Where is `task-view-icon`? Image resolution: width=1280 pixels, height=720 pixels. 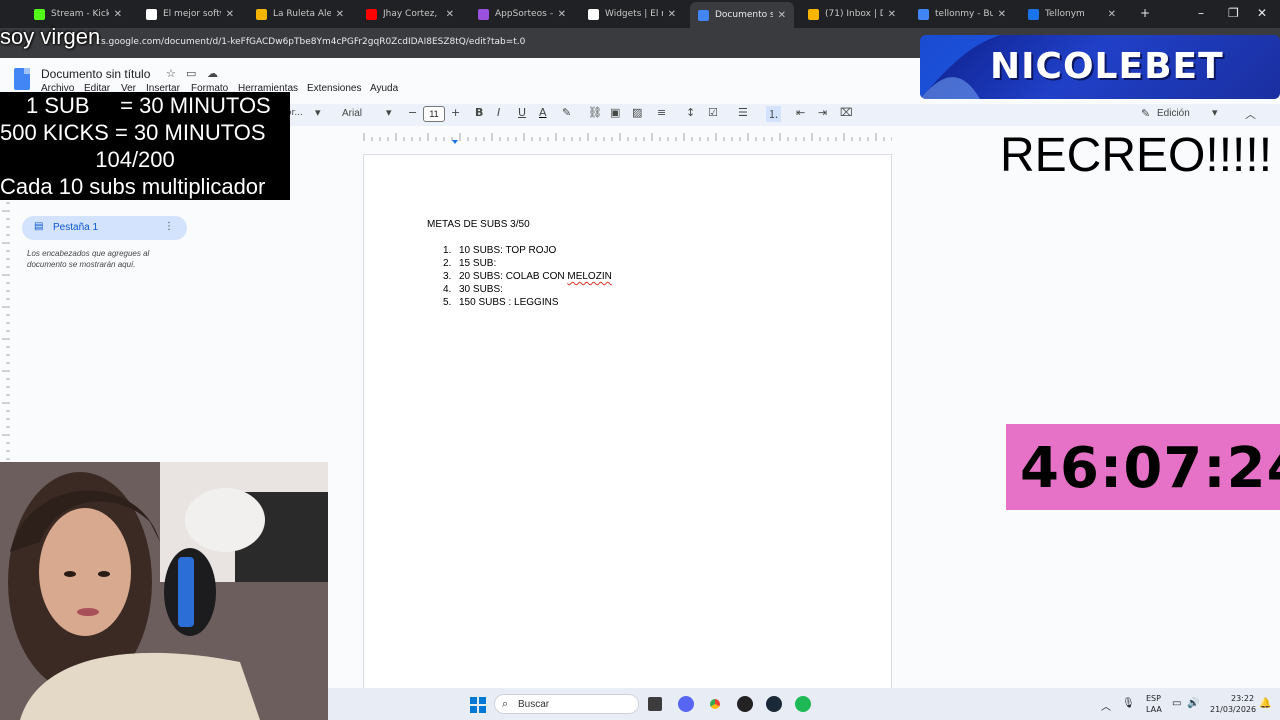 task-view-icon is located at coordinates (655, 704).